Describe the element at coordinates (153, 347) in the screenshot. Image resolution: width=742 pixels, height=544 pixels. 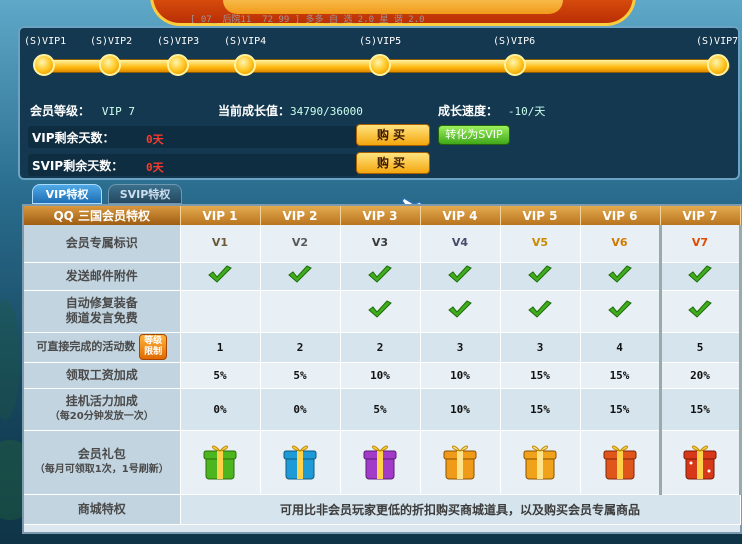
I see `level-limit-tag: 等级限制` at that location.